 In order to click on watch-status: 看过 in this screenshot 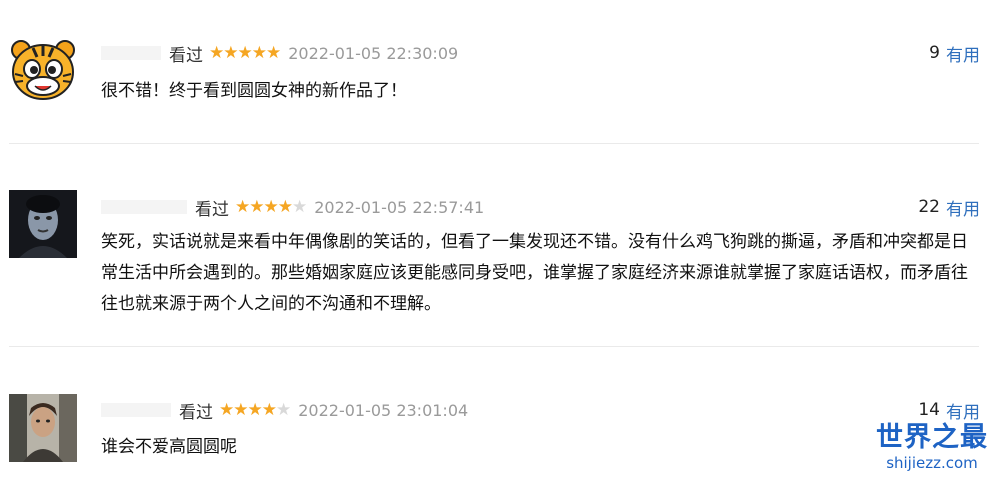, I will do `click(196, 412)`.